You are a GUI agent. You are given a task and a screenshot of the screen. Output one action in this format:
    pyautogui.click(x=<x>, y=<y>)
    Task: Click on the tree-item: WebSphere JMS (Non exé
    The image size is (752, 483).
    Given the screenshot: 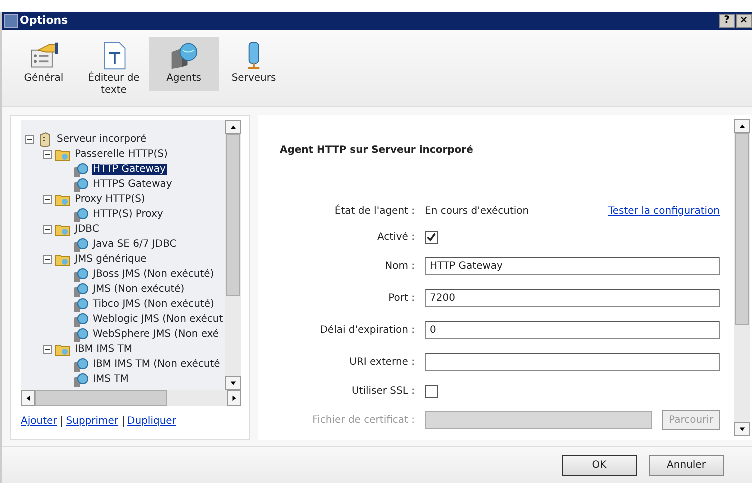 What is the action you would take?
    pyautogui.click(x=156, y=334)
    